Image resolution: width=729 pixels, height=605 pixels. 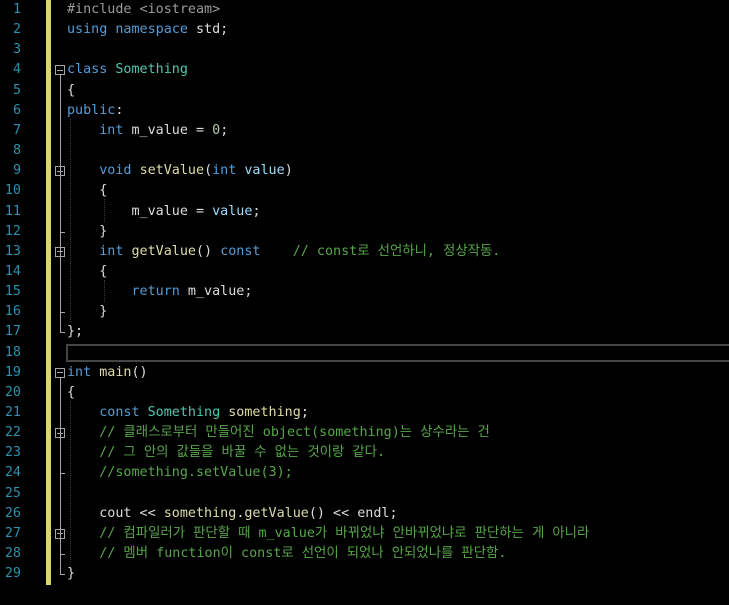 I want to click on line-number: 8, so click(x=16, y=151).